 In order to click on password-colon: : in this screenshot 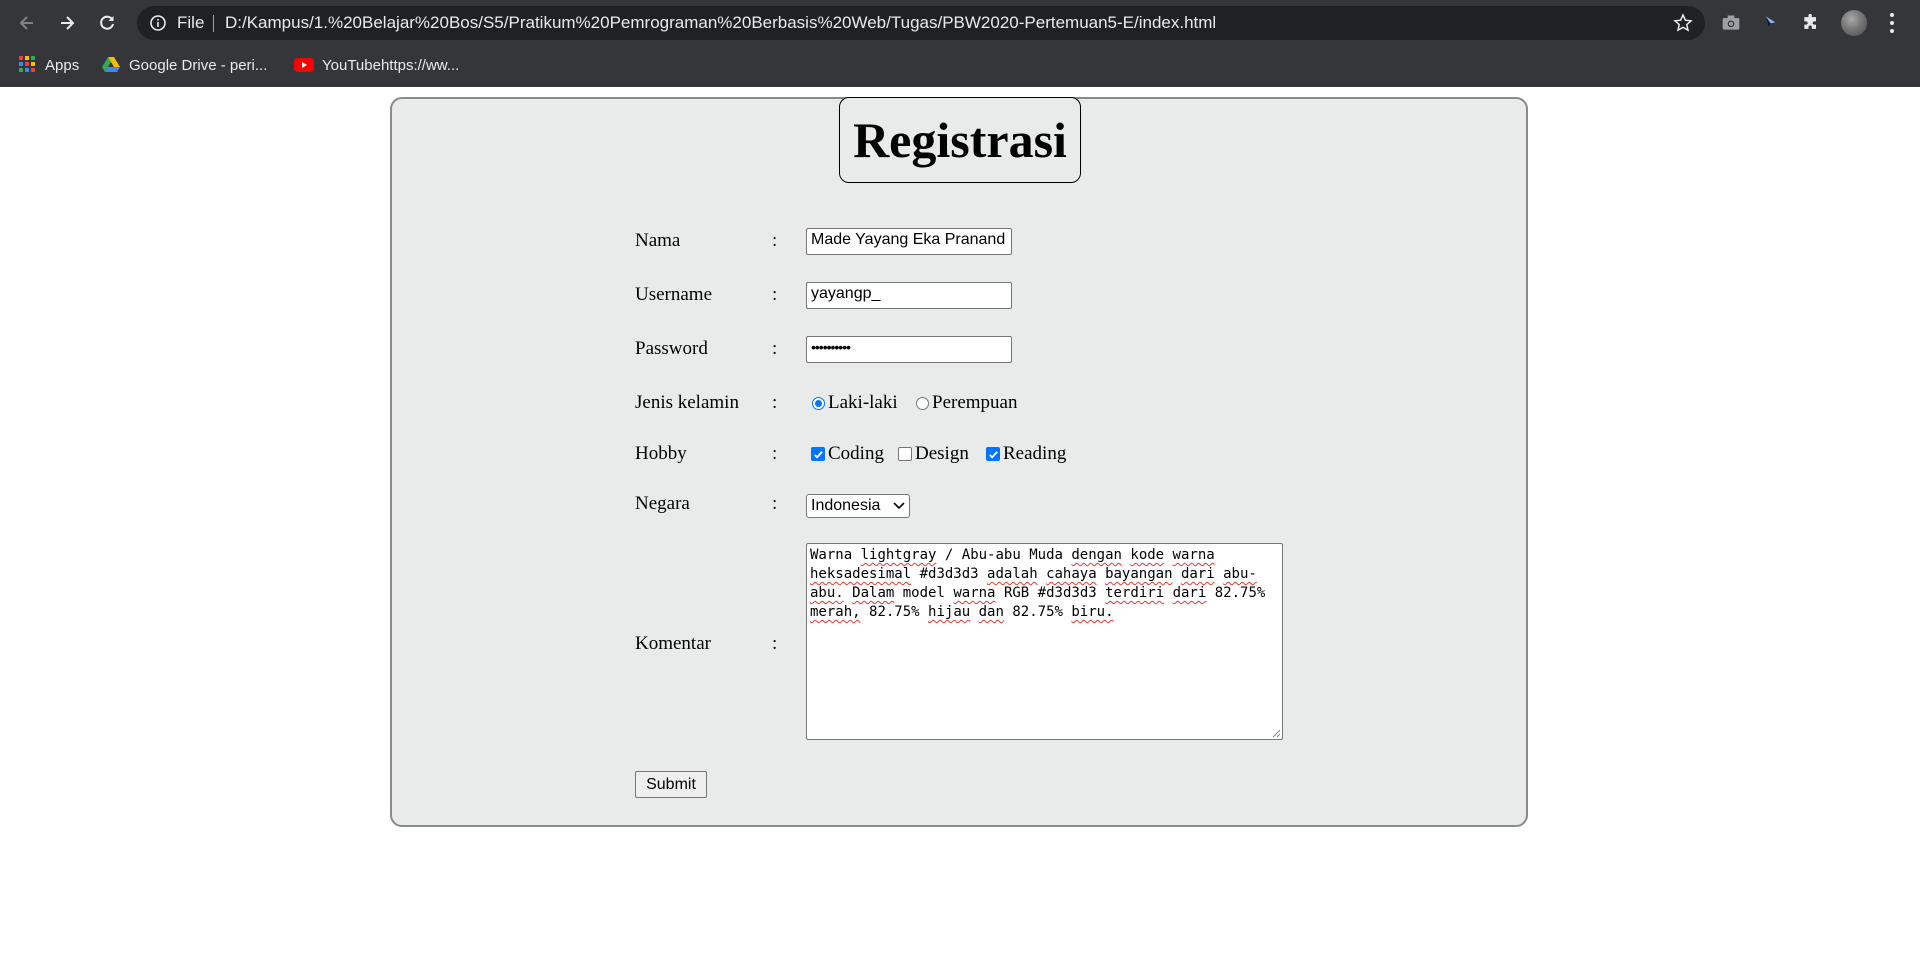, I will do `click(775, 348)`.